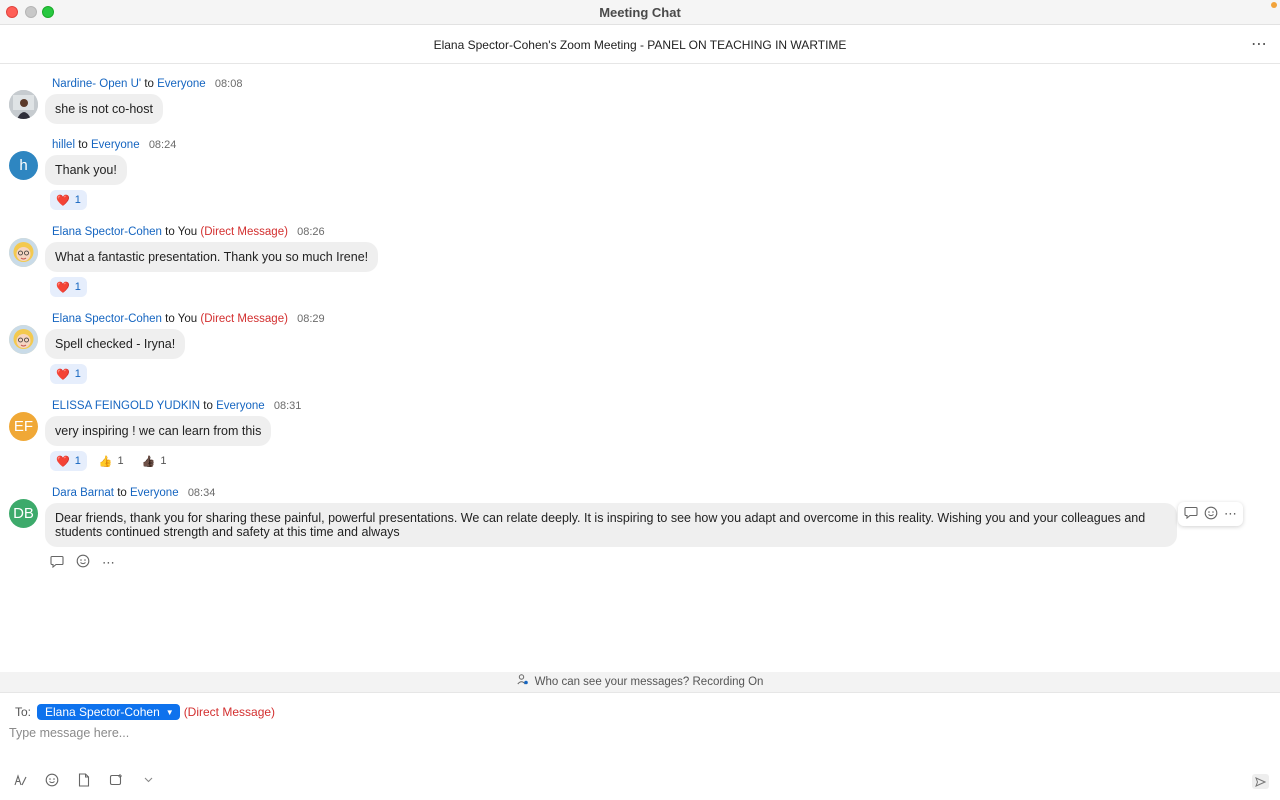 Image resolution: width=1280 pixels, height=800 pixels. Describe the element at coordinates (96, 84) in the screenshot. I see `sender-name: Nardine- Open U'` at that location.